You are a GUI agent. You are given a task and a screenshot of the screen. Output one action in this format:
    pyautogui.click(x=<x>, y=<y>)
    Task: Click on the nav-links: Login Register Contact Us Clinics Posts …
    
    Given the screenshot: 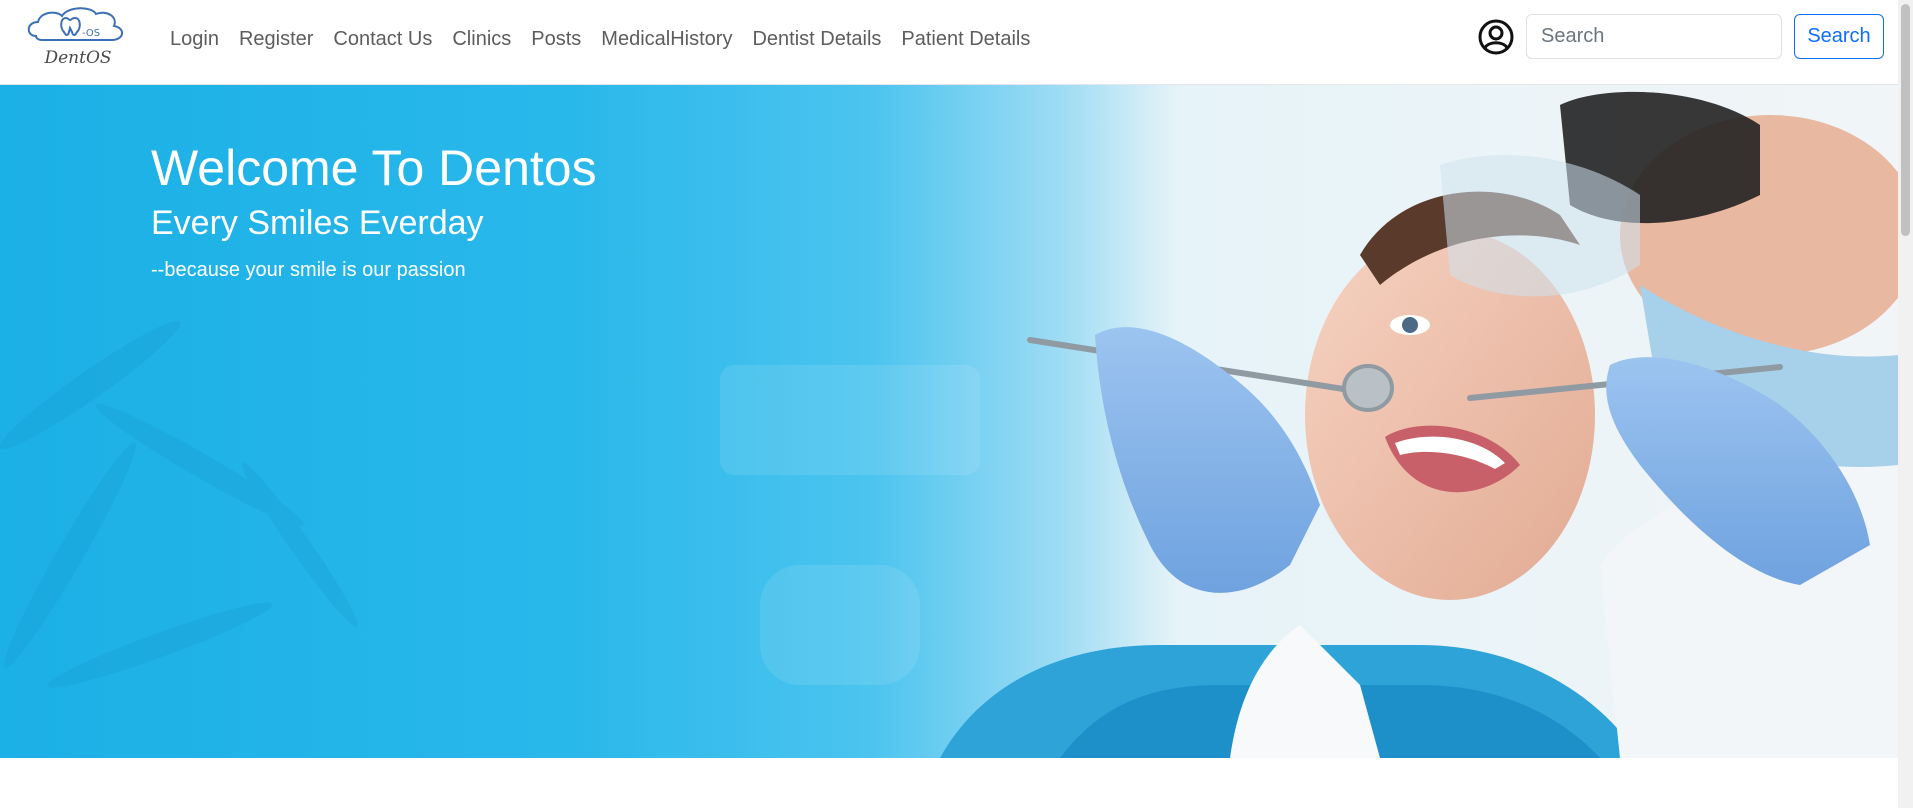 What is the action you would take?
    pyautogui.click(x=600, y=39)
    